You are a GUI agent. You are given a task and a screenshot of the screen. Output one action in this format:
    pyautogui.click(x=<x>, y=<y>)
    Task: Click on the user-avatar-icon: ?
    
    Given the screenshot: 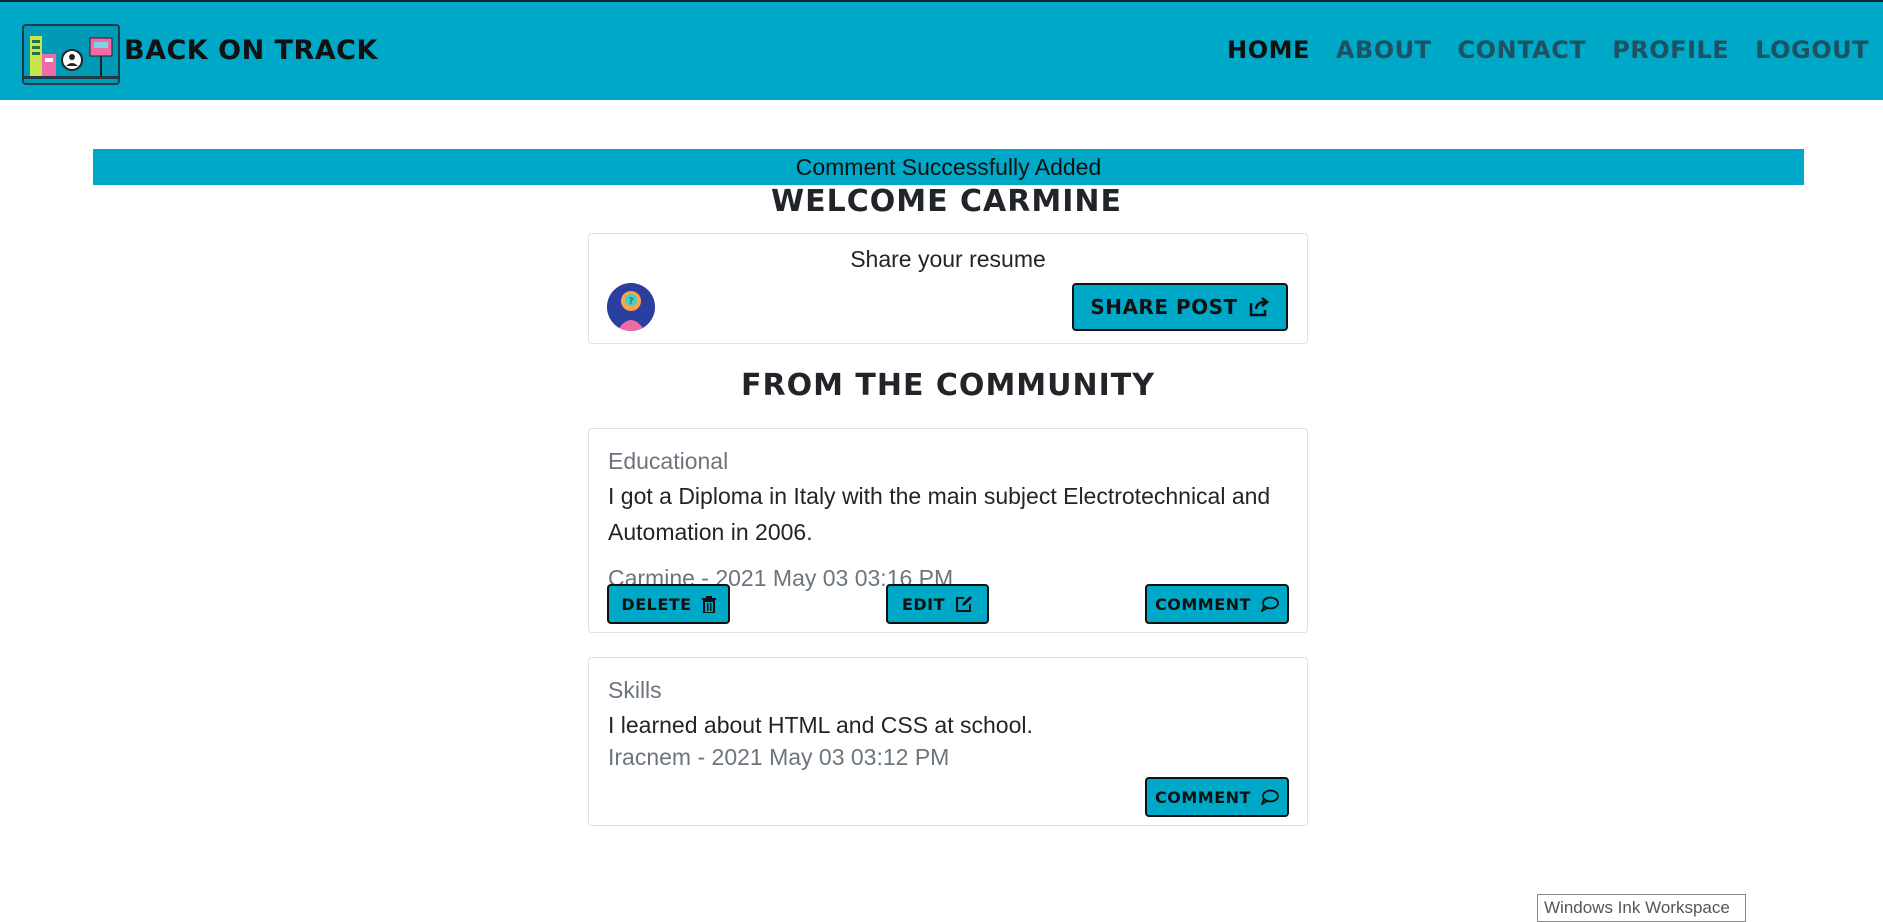 What is the action you would take?
    pyautogui.click(x=631, y=307)
    